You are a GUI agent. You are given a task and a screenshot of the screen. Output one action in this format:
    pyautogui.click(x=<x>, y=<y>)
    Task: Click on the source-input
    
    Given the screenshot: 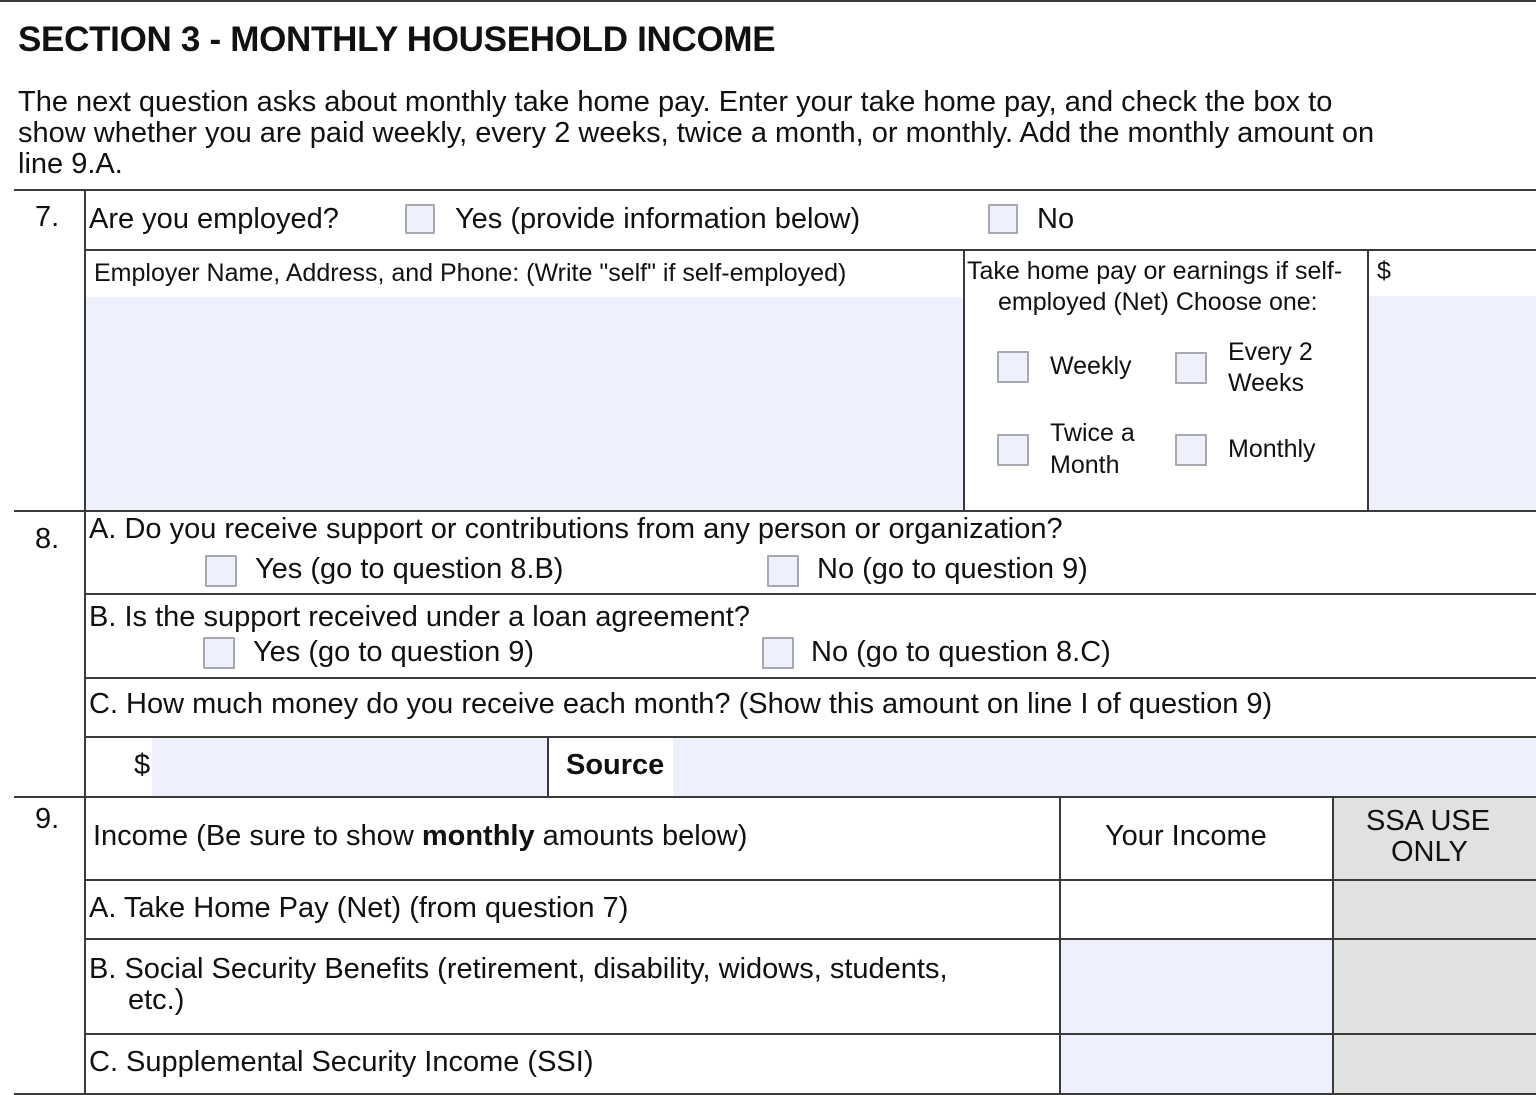 What is the action you would take?
    pyautogui.click(x=1104, y=767)
    